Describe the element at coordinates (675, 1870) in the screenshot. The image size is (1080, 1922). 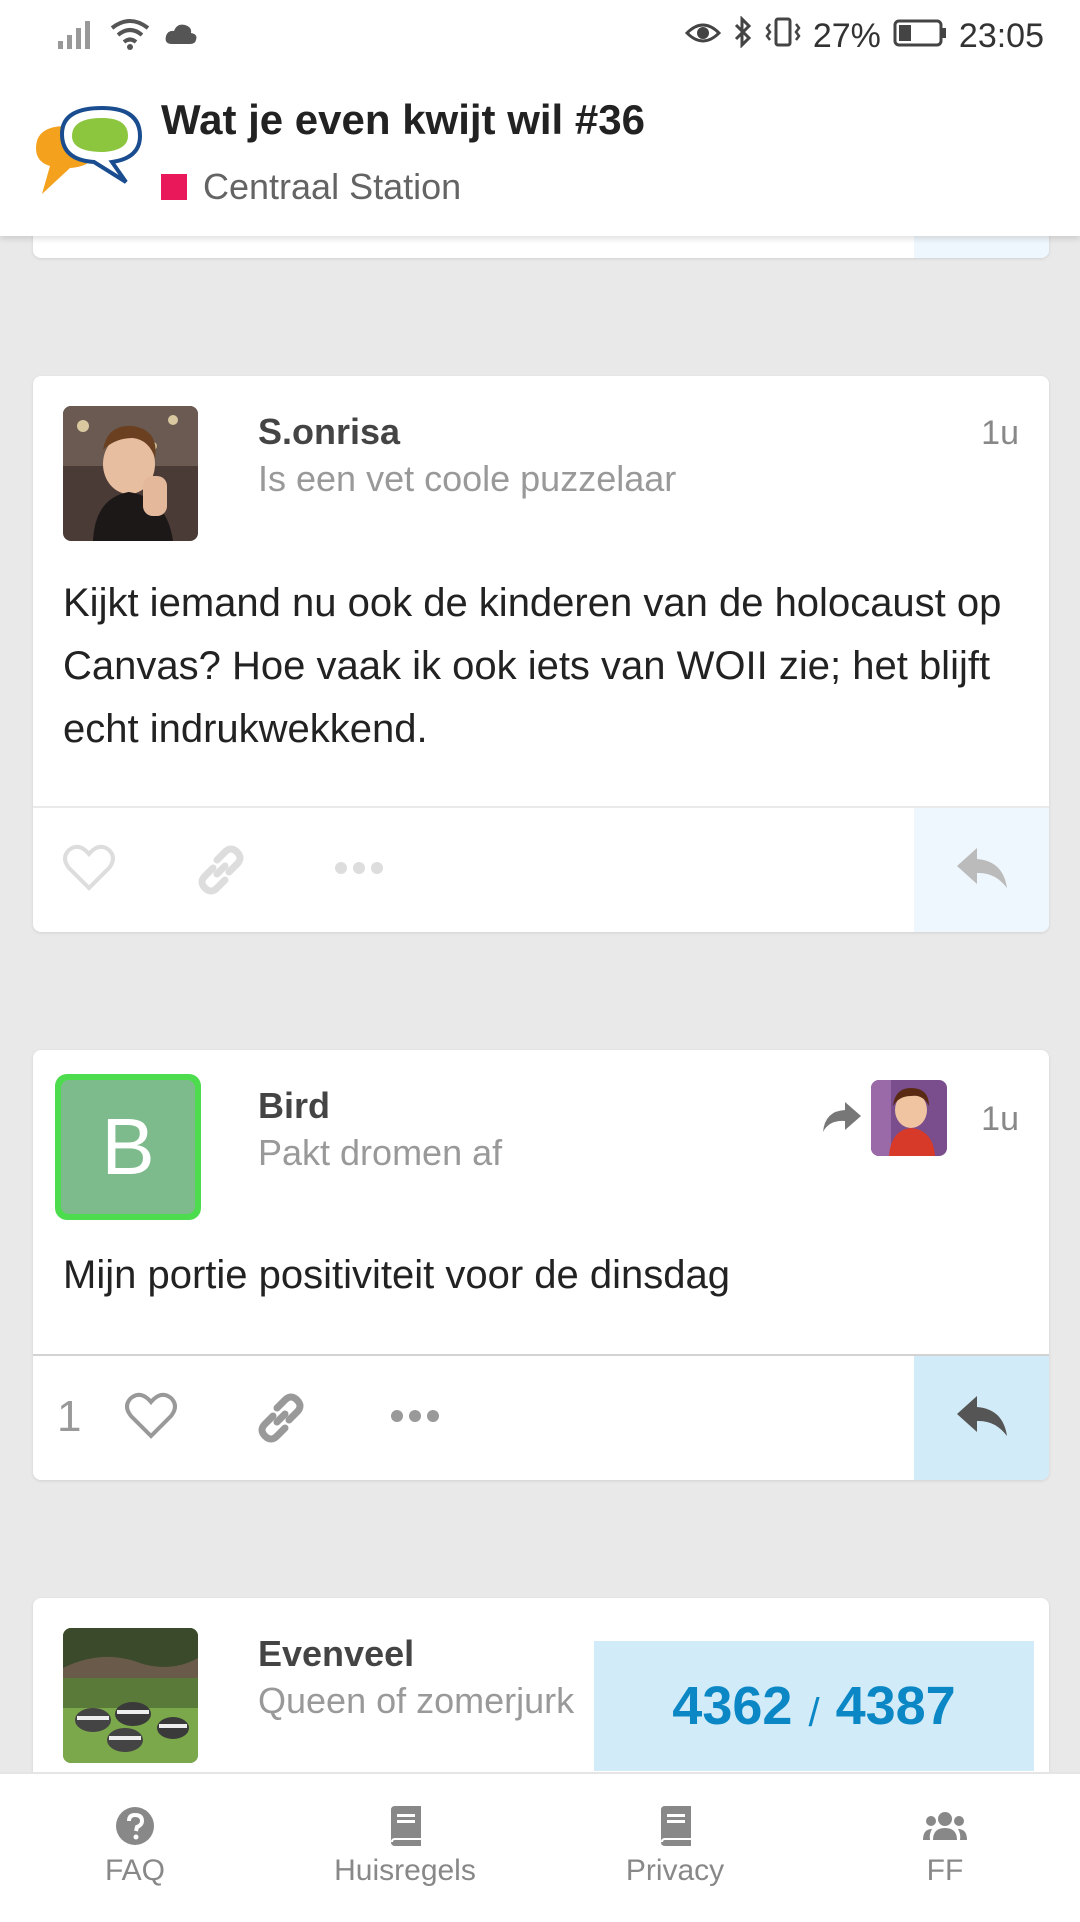
I see `nav-privacy-label: Privacy` at that location.